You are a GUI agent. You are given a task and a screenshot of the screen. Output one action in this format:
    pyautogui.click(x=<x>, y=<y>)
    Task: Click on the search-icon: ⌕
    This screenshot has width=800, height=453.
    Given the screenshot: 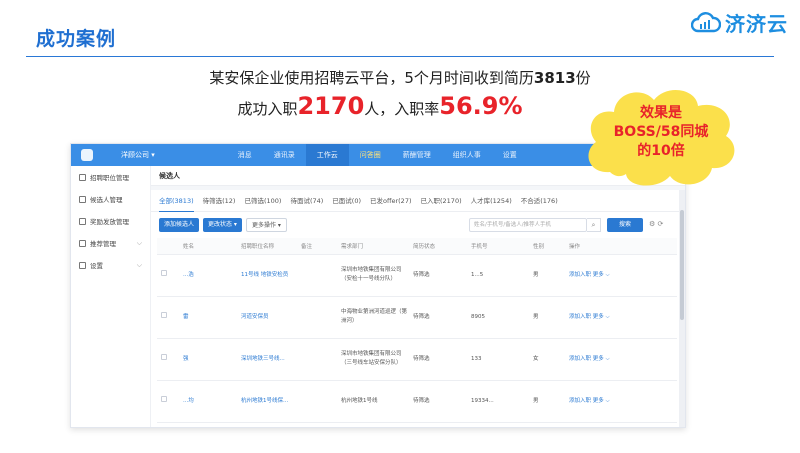 What is the action you would take?
    pyautogui.click(x=594, y=225)
    